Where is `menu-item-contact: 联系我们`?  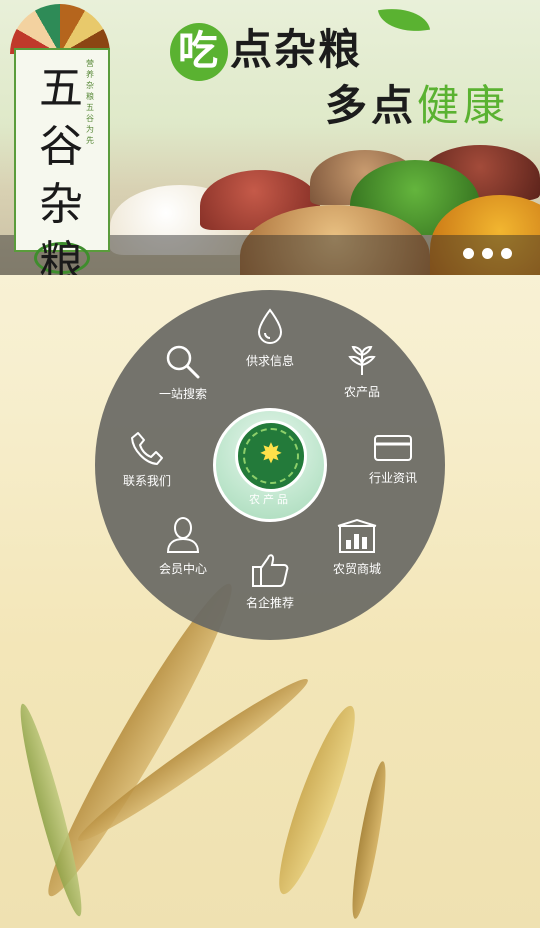
menu-item-contact: 联系我们 is located at coordinates (147, 459).